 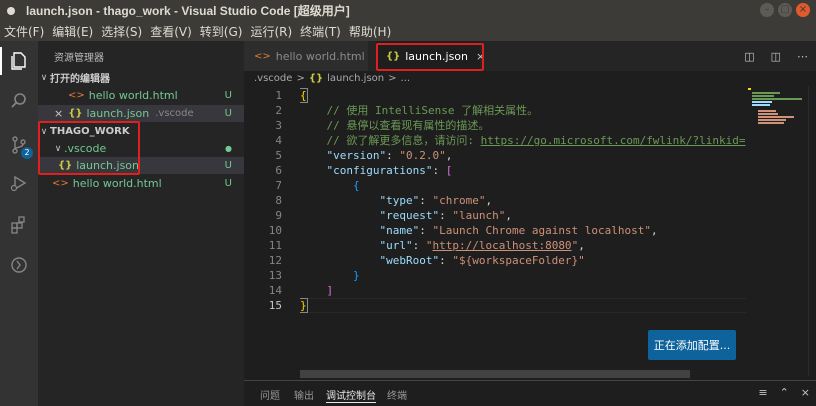 I want to click on tab-hello-world: <> hello world.html, so click(x=306, y=56).